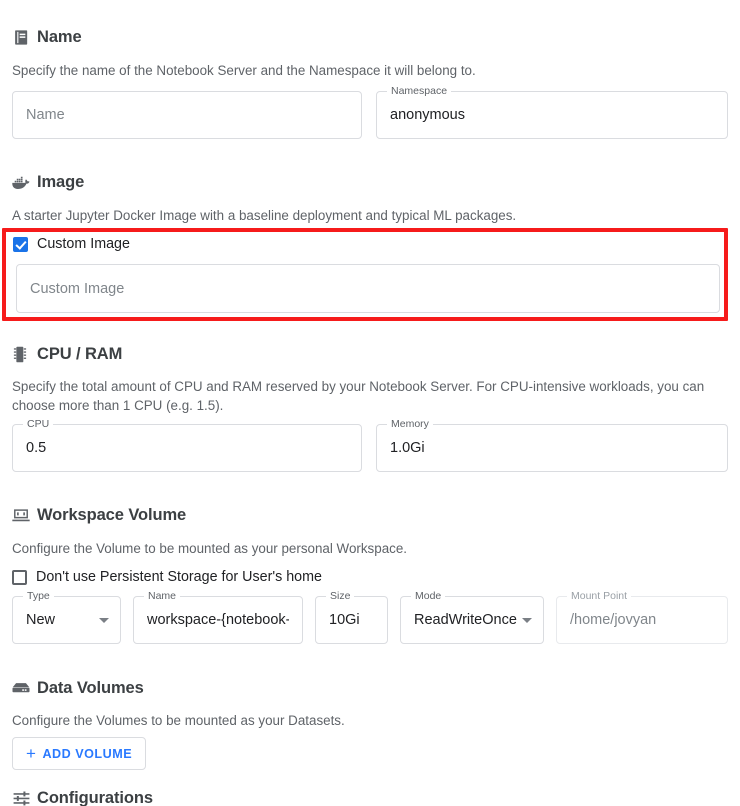 Image resolution: width=740 pixels, height=806 pixels. I want to click on workspace-name-label: Name, so click(162, 596).